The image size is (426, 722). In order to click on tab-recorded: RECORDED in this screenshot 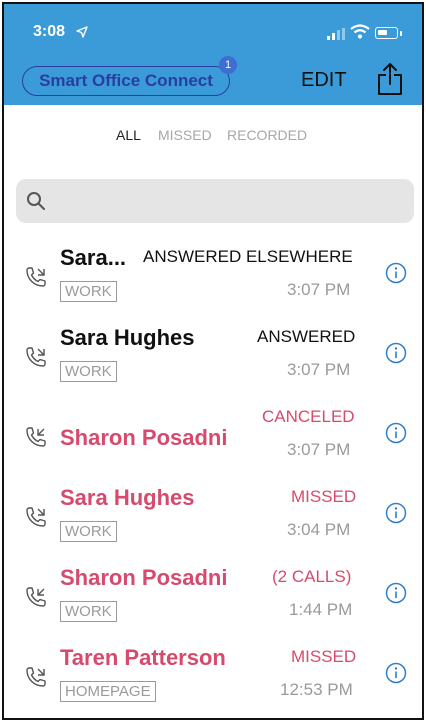, I will do `click(267, 135)`.